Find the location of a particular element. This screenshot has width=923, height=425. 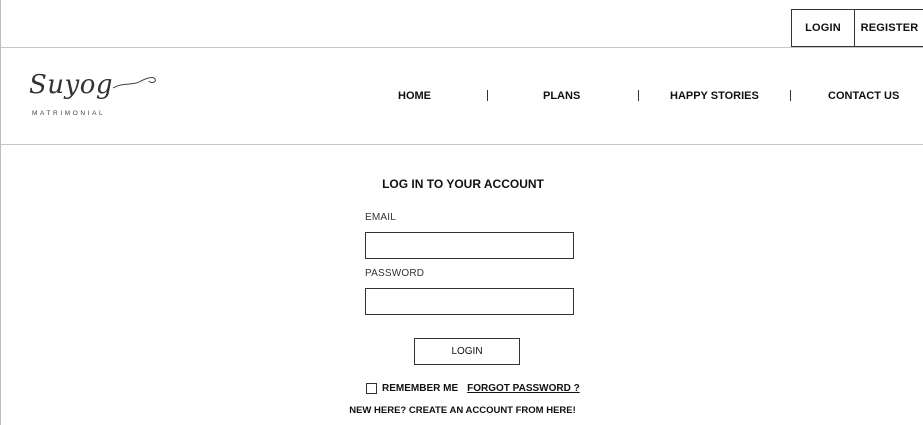

create-account-link: NEW HERE? CREATE AN ACCOUNT FROM HERE! is located at coordinates (462, 410).